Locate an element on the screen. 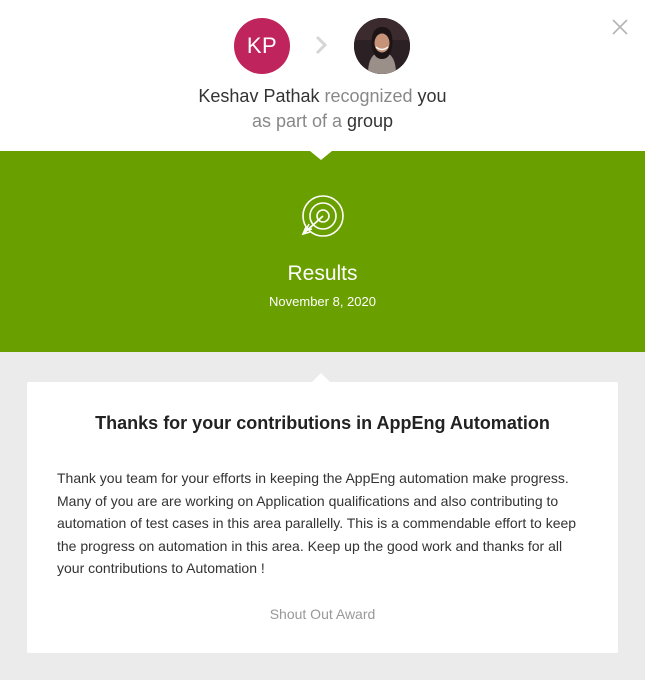 The height and width of the screenshot is (680, 645). close-button is located at coordinates (620, 27).